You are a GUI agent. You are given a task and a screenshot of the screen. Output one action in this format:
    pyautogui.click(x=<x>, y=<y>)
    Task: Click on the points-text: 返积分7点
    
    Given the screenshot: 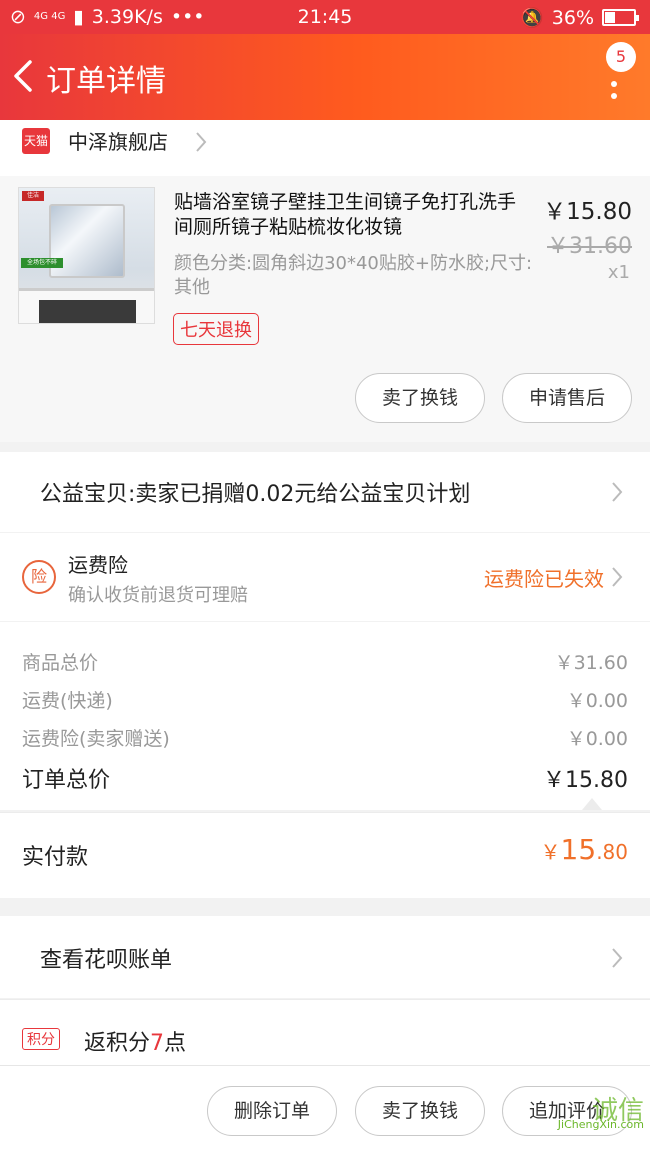 What is the action you would take?
    pyautogui.click(x=135, y=1041)
    